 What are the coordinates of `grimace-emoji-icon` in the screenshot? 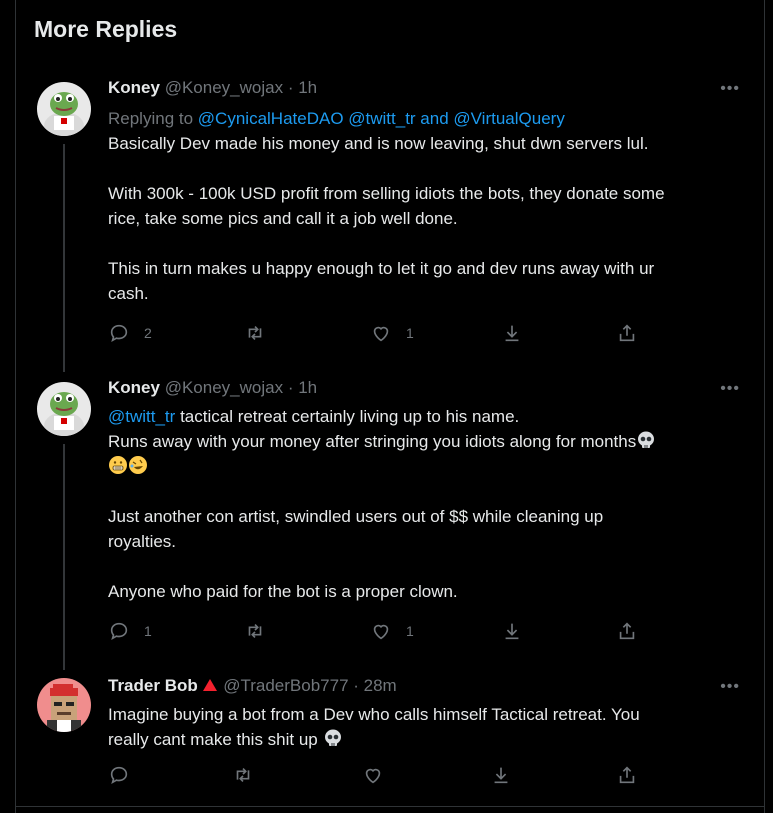 It's located at (118, 465).